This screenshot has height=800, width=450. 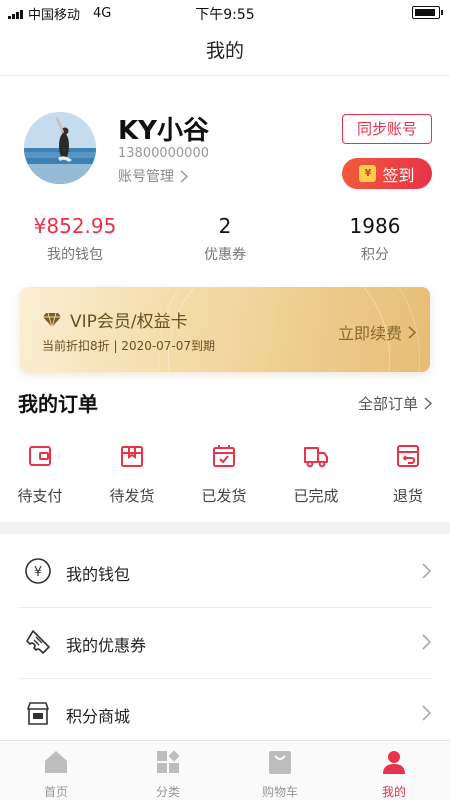 I want to click on vip-renew-label: 立即续费, so click(x=369, y=333).